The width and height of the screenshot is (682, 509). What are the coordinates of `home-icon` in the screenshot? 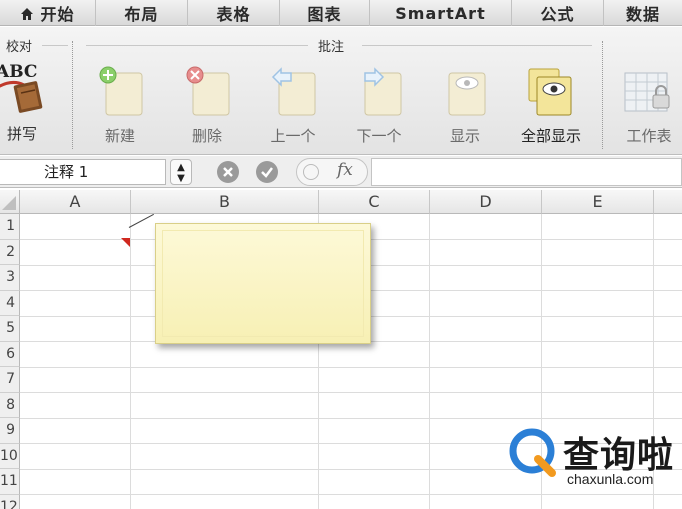 It's located at (27, 13).